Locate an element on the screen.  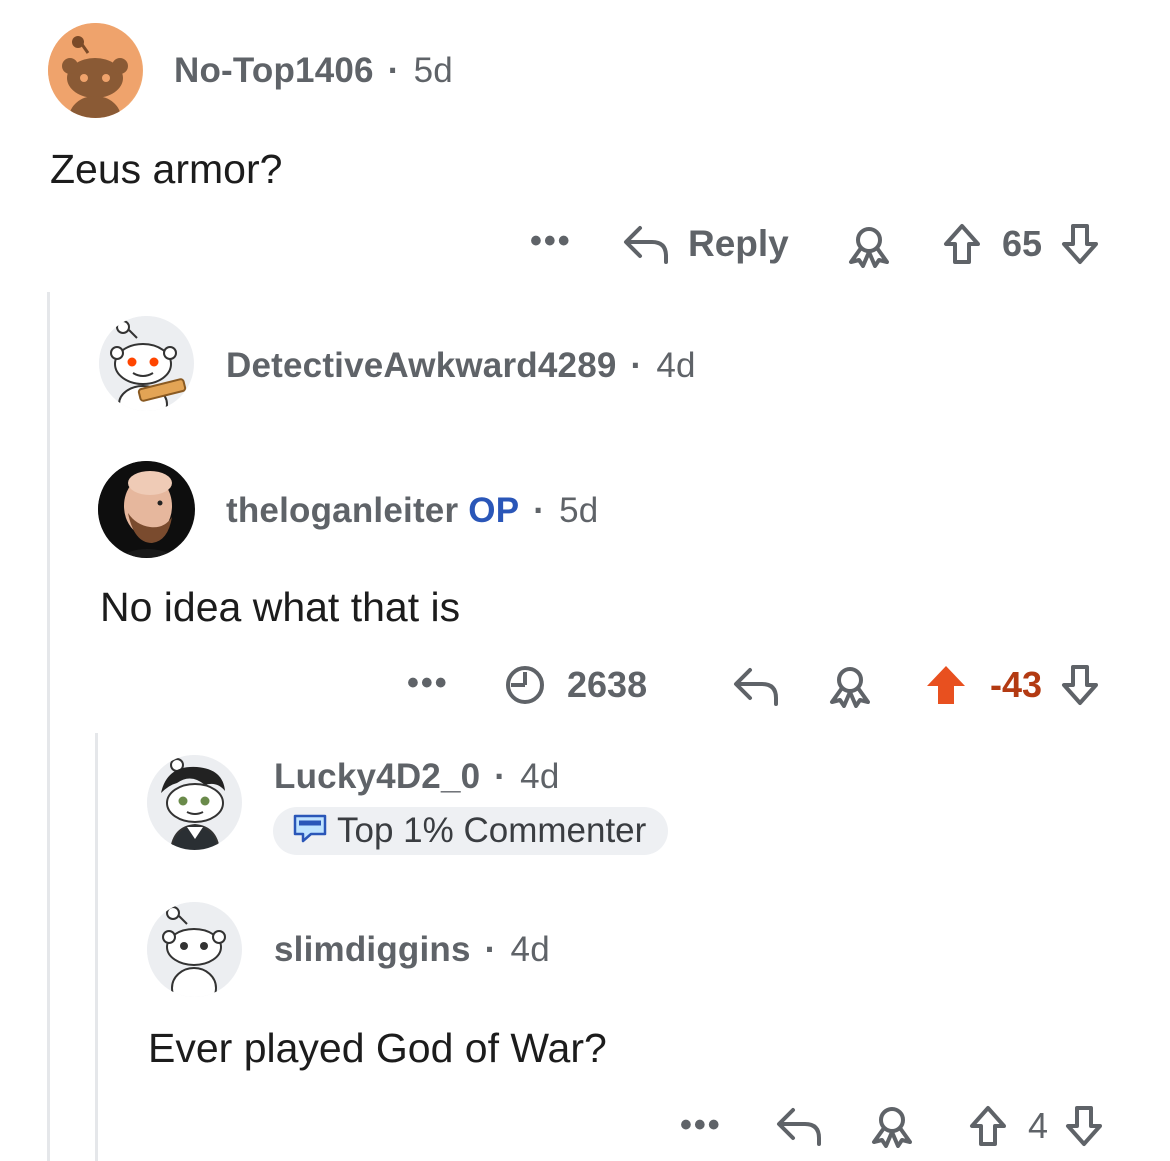
username: DetectiveAwkward4289 is located at coordinates (421, 365).